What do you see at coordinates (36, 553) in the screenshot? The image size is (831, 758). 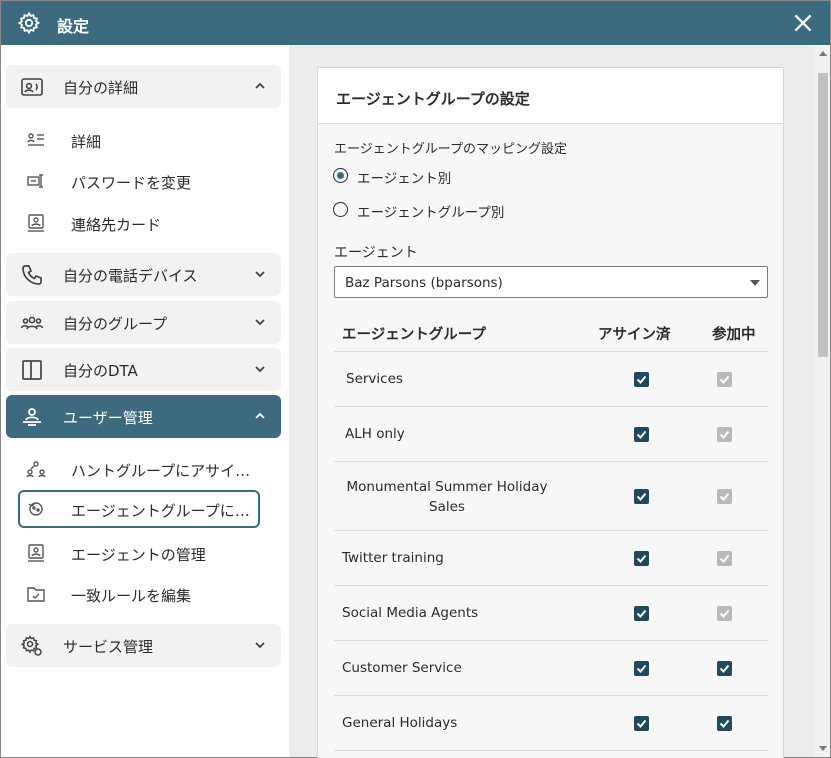 I see `agent-manage-icon` at bounding box center [36, 553].